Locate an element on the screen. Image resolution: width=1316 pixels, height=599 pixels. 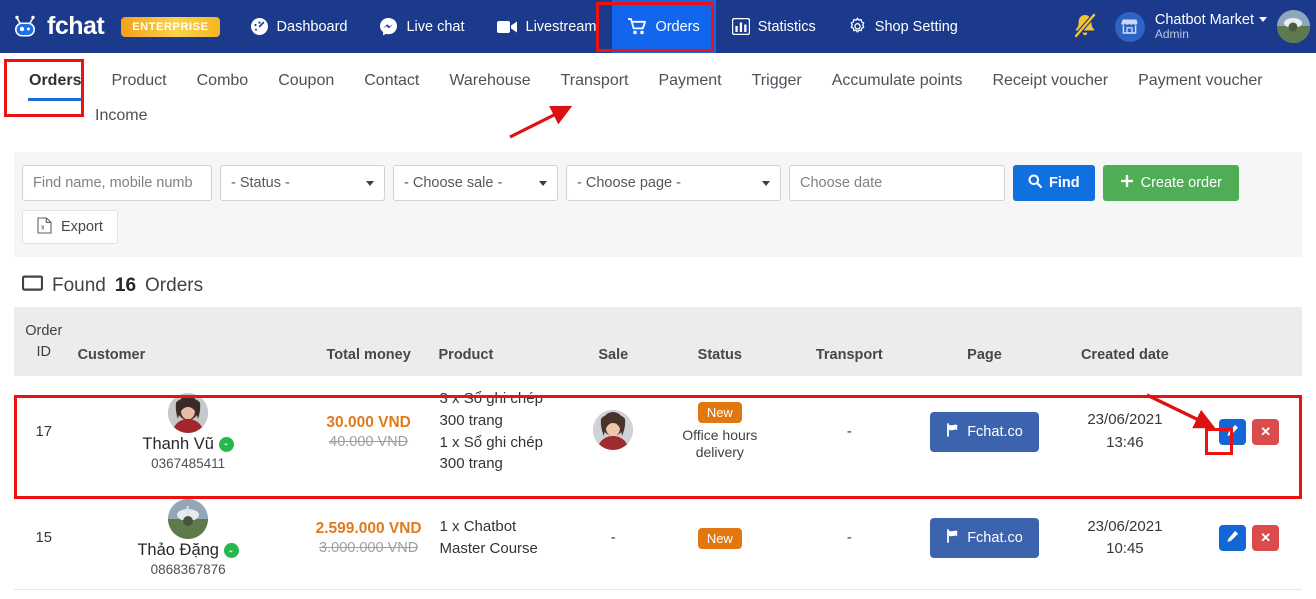
subnav-label: Income is located at coordinates (121, 115).